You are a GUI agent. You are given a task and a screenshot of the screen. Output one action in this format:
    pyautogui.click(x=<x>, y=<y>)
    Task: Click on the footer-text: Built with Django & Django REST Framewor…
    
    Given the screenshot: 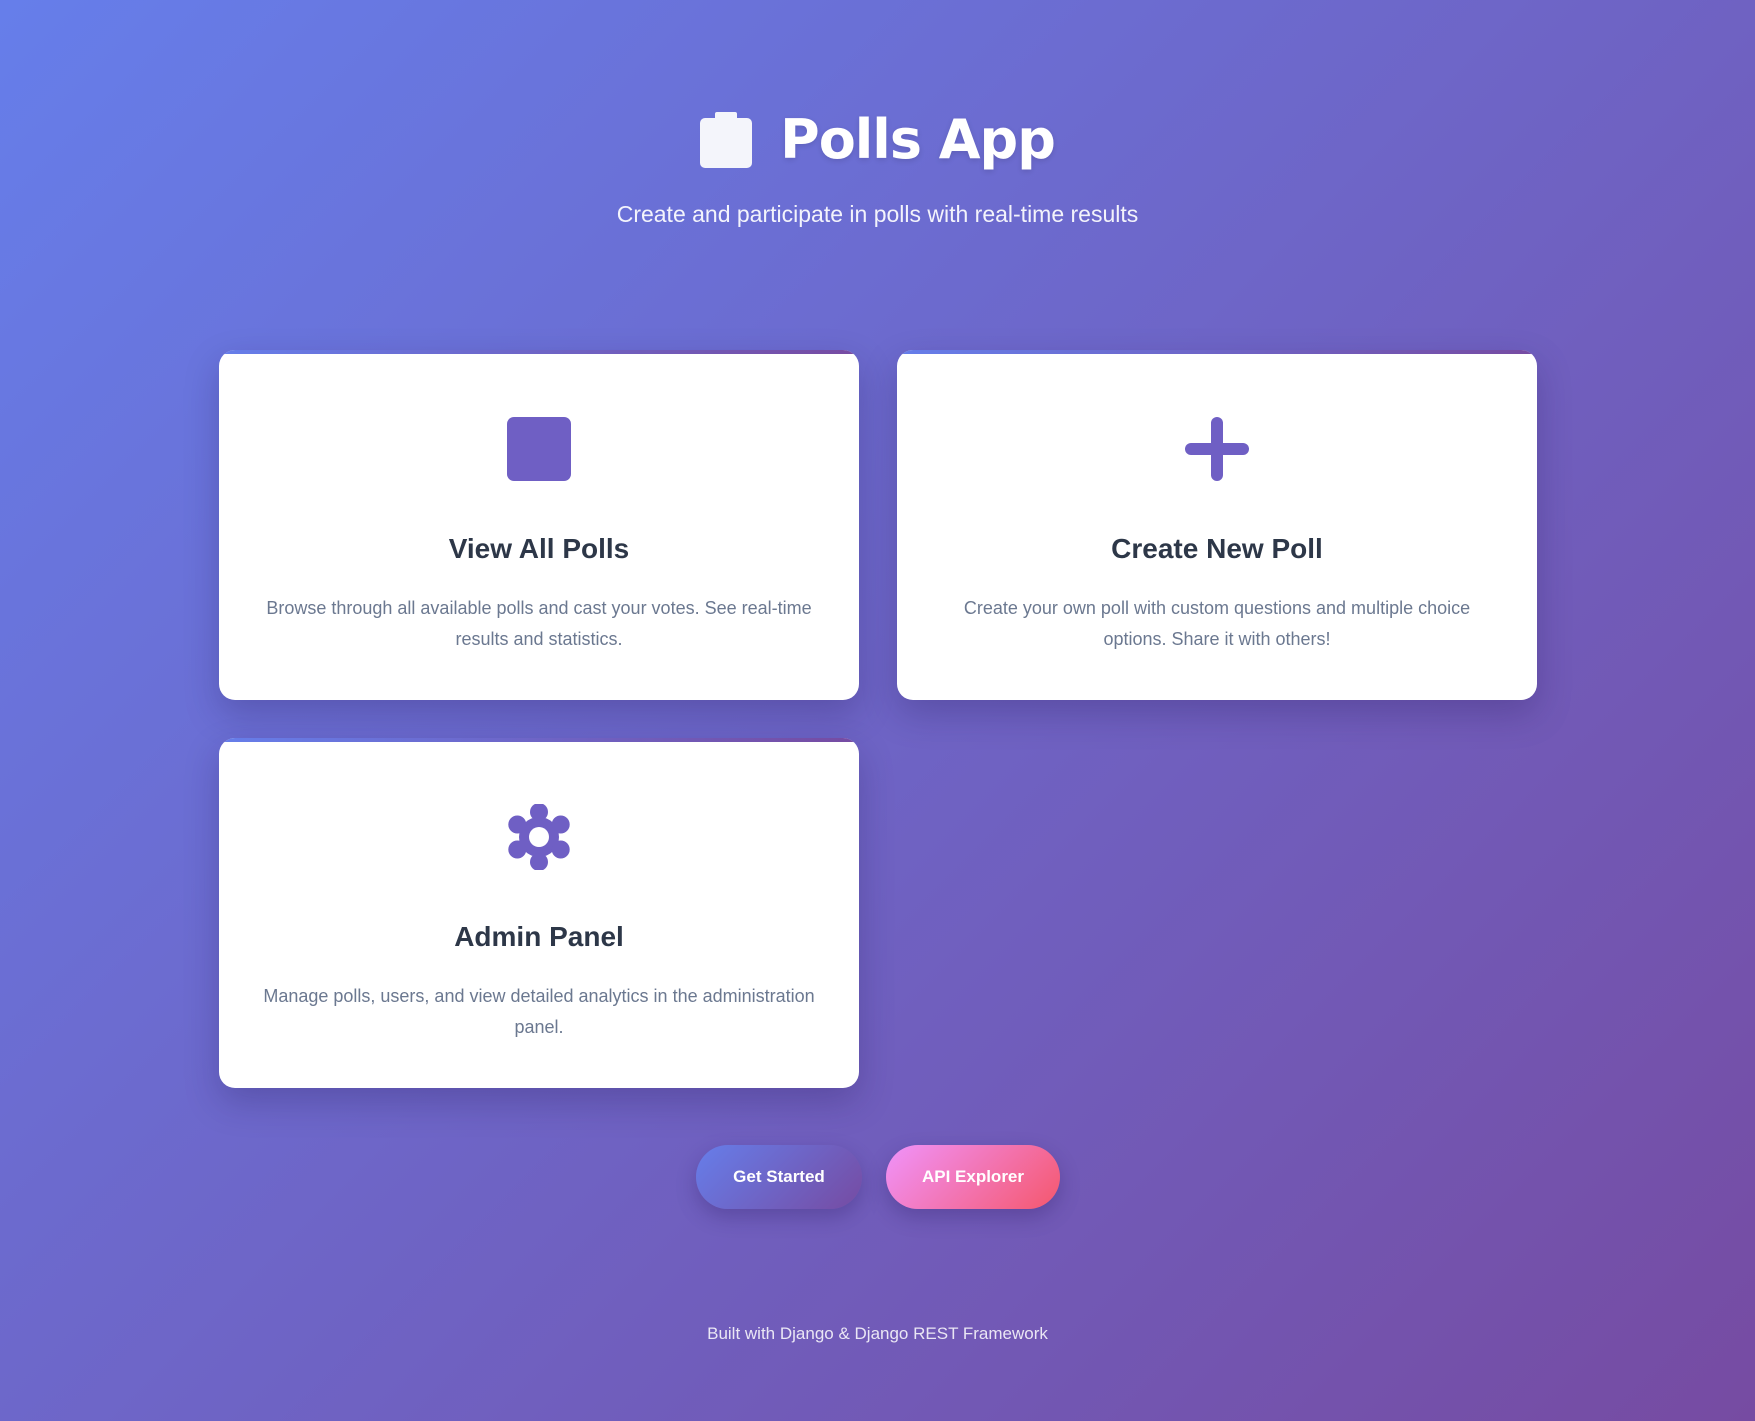 What is the action you would take?
    pyautogui.click(x=877, y=1333)
    